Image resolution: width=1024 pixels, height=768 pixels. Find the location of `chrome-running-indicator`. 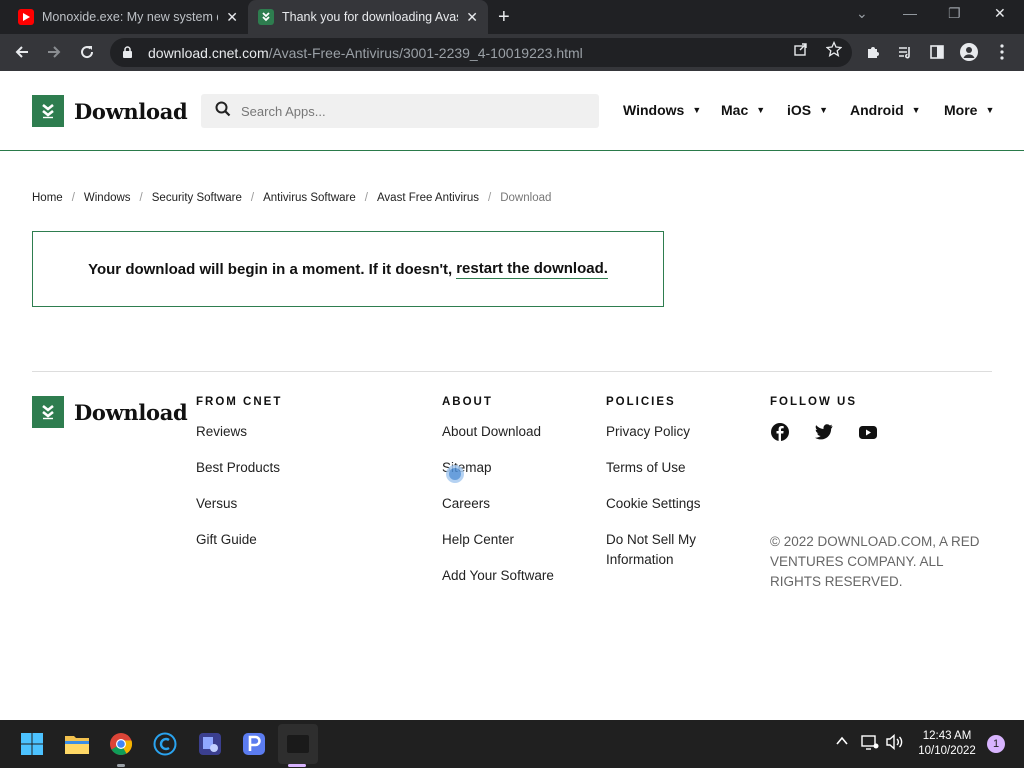

chrome-running-indicator is located at coordinates (121, 765).